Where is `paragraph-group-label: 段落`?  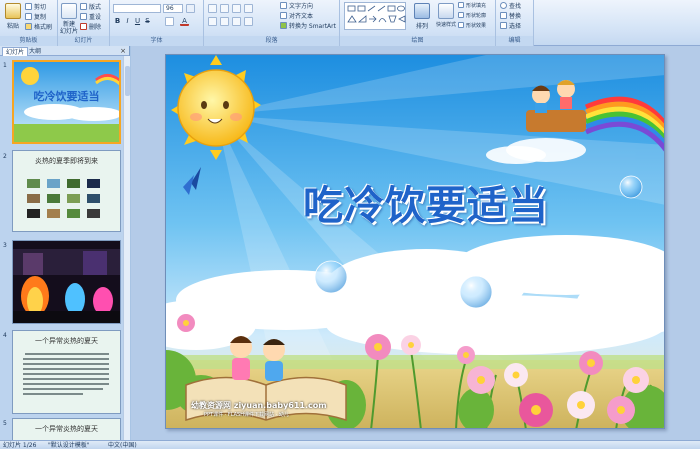
paragraph-group-label: 段落 is located at coordinates (271, 41).